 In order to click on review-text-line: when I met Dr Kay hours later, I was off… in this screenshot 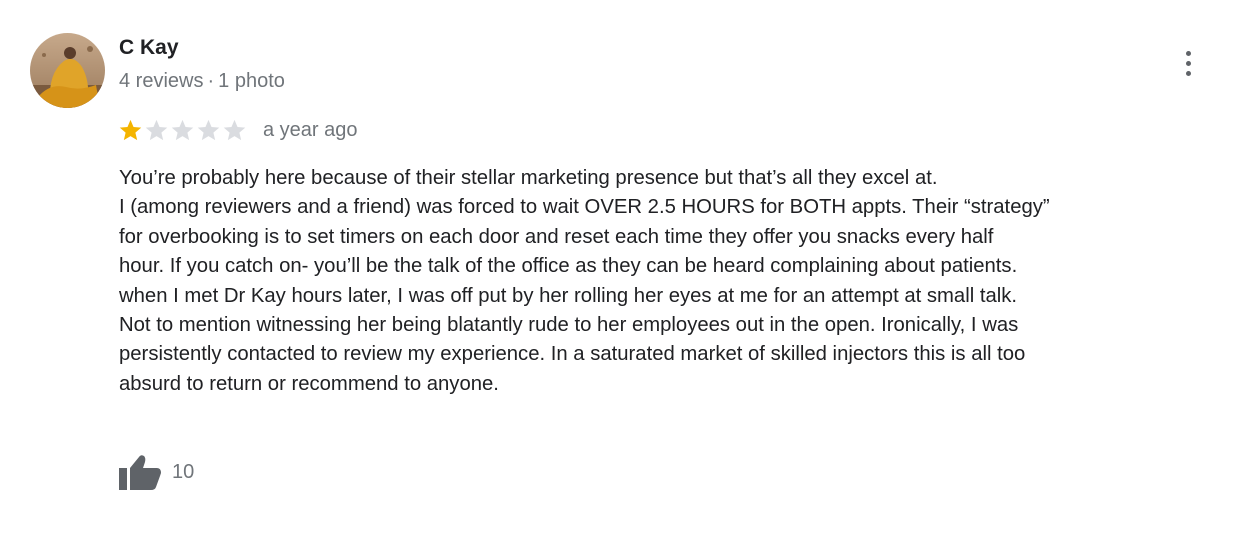, I will do `click(568, 295)`.